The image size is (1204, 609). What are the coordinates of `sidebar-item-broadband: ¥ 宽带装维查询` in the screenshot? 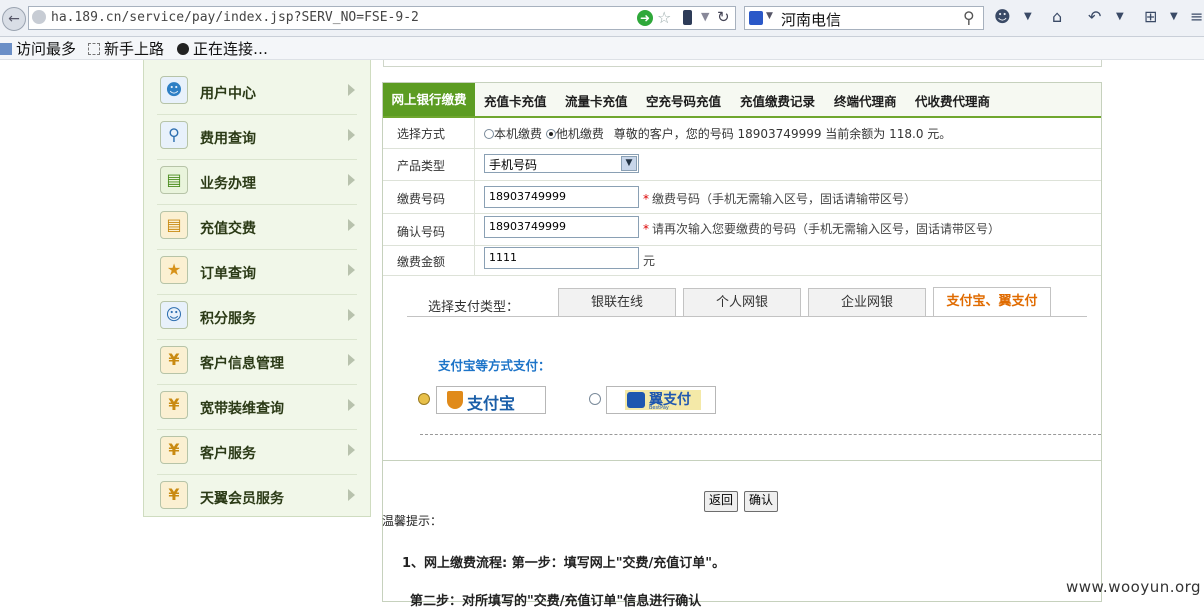 It's located at (257, 407).